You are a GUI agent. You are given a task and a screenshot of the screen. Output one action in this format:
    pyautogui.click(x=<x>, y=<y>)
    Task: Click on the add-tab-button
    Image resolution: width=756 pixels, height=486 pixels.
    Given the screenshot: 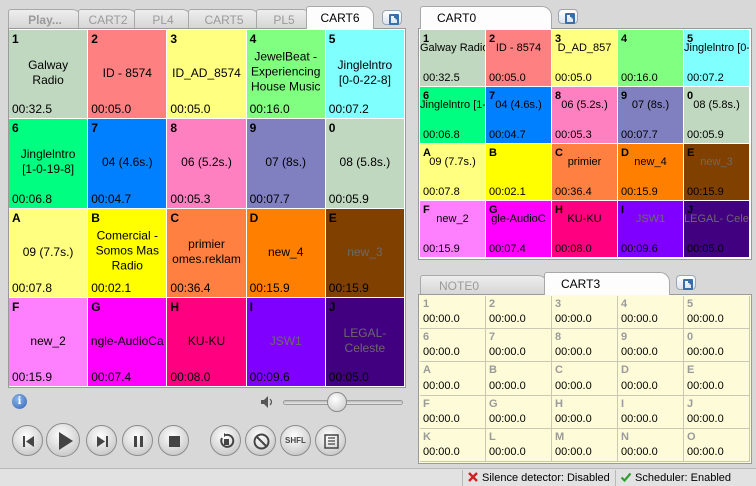 What is the action you would take?
    pyautogui.click(x=392, y=17)
    